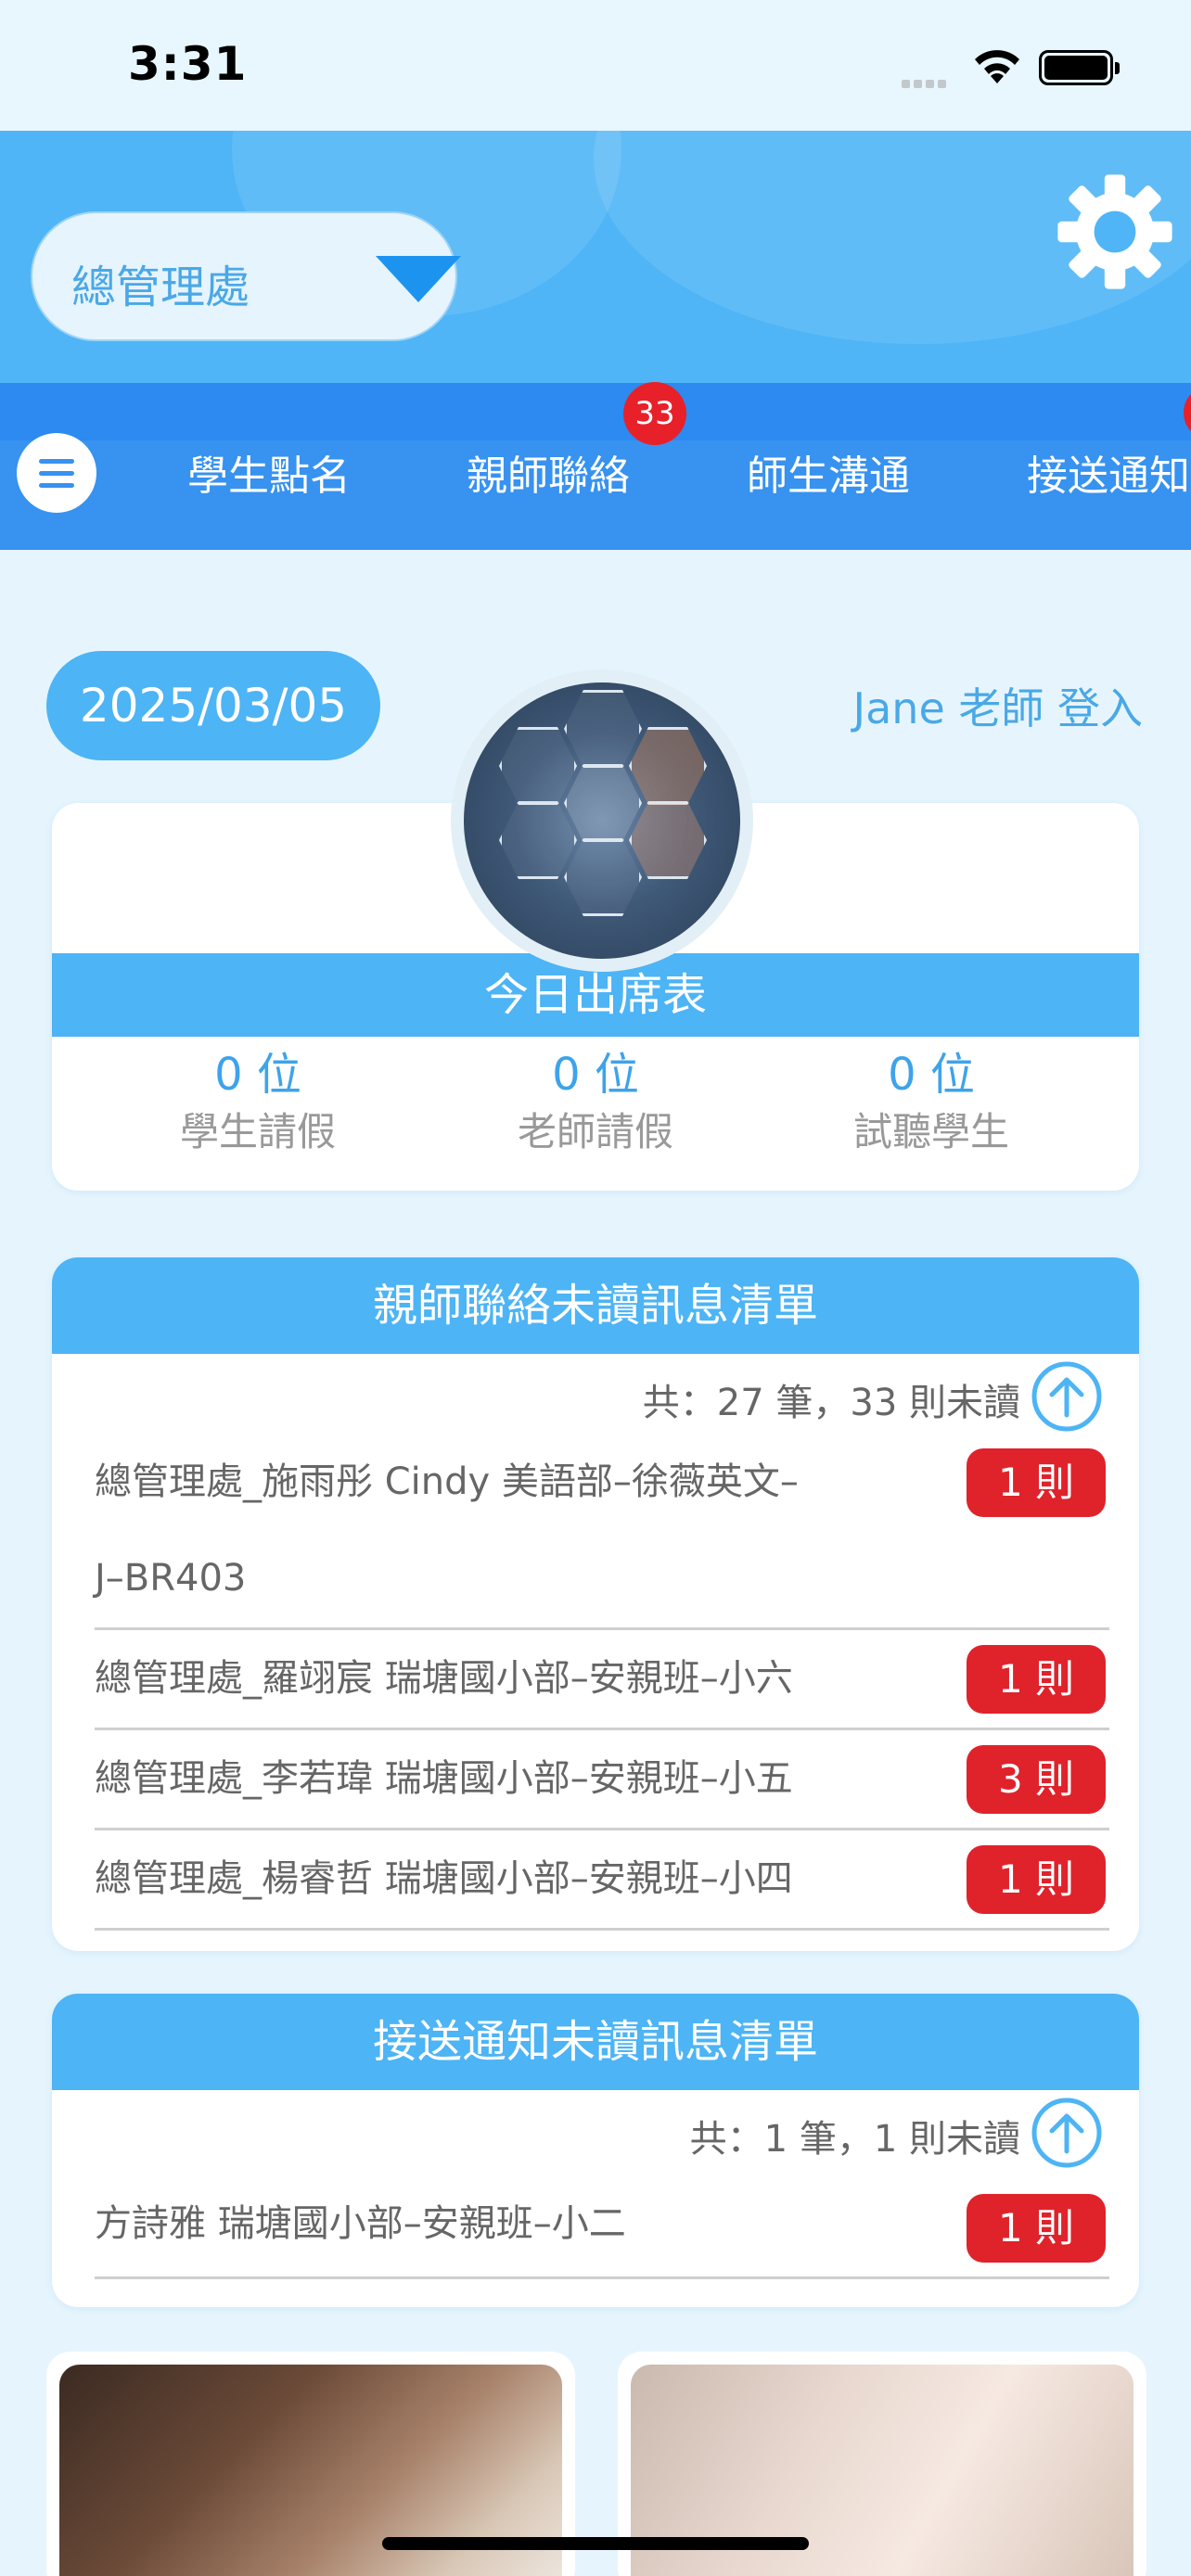 This screenshot has height=2576, width=1191. Describe the element at coordinates (444, 1779) in the screenshot. I see `message-row-name: 總管理處_李若瑋 瑞塘國小部–安親班–小五` at that location.